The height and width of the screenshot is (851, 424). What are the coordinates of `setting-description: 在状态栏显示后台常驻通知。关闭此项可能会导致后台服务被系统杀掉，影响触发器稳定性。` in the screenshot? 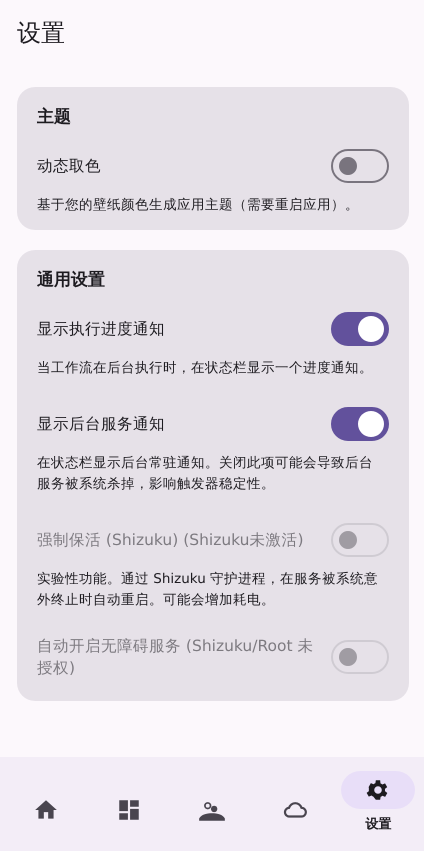 It's located at (205, 474).